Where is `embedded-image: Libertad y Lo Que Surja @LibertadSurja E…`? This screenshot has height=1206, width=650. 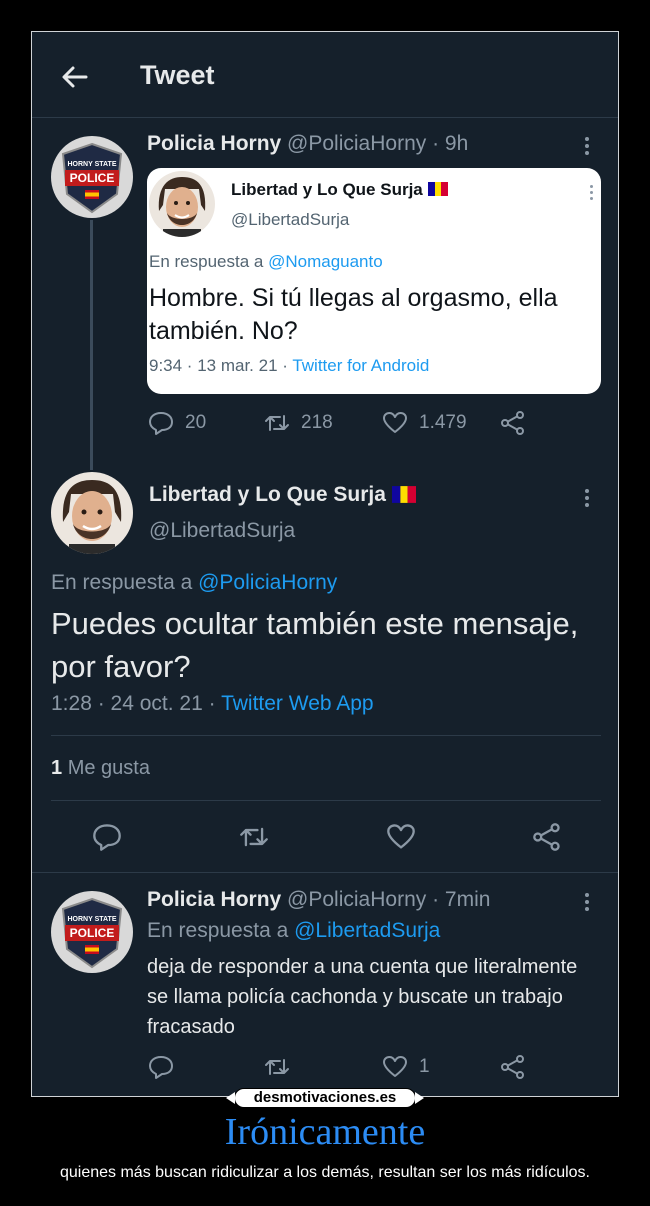
embedded-image: Libertad y Lo Que Surja @LibertadSurja E… is located at coordinates (374, 281).